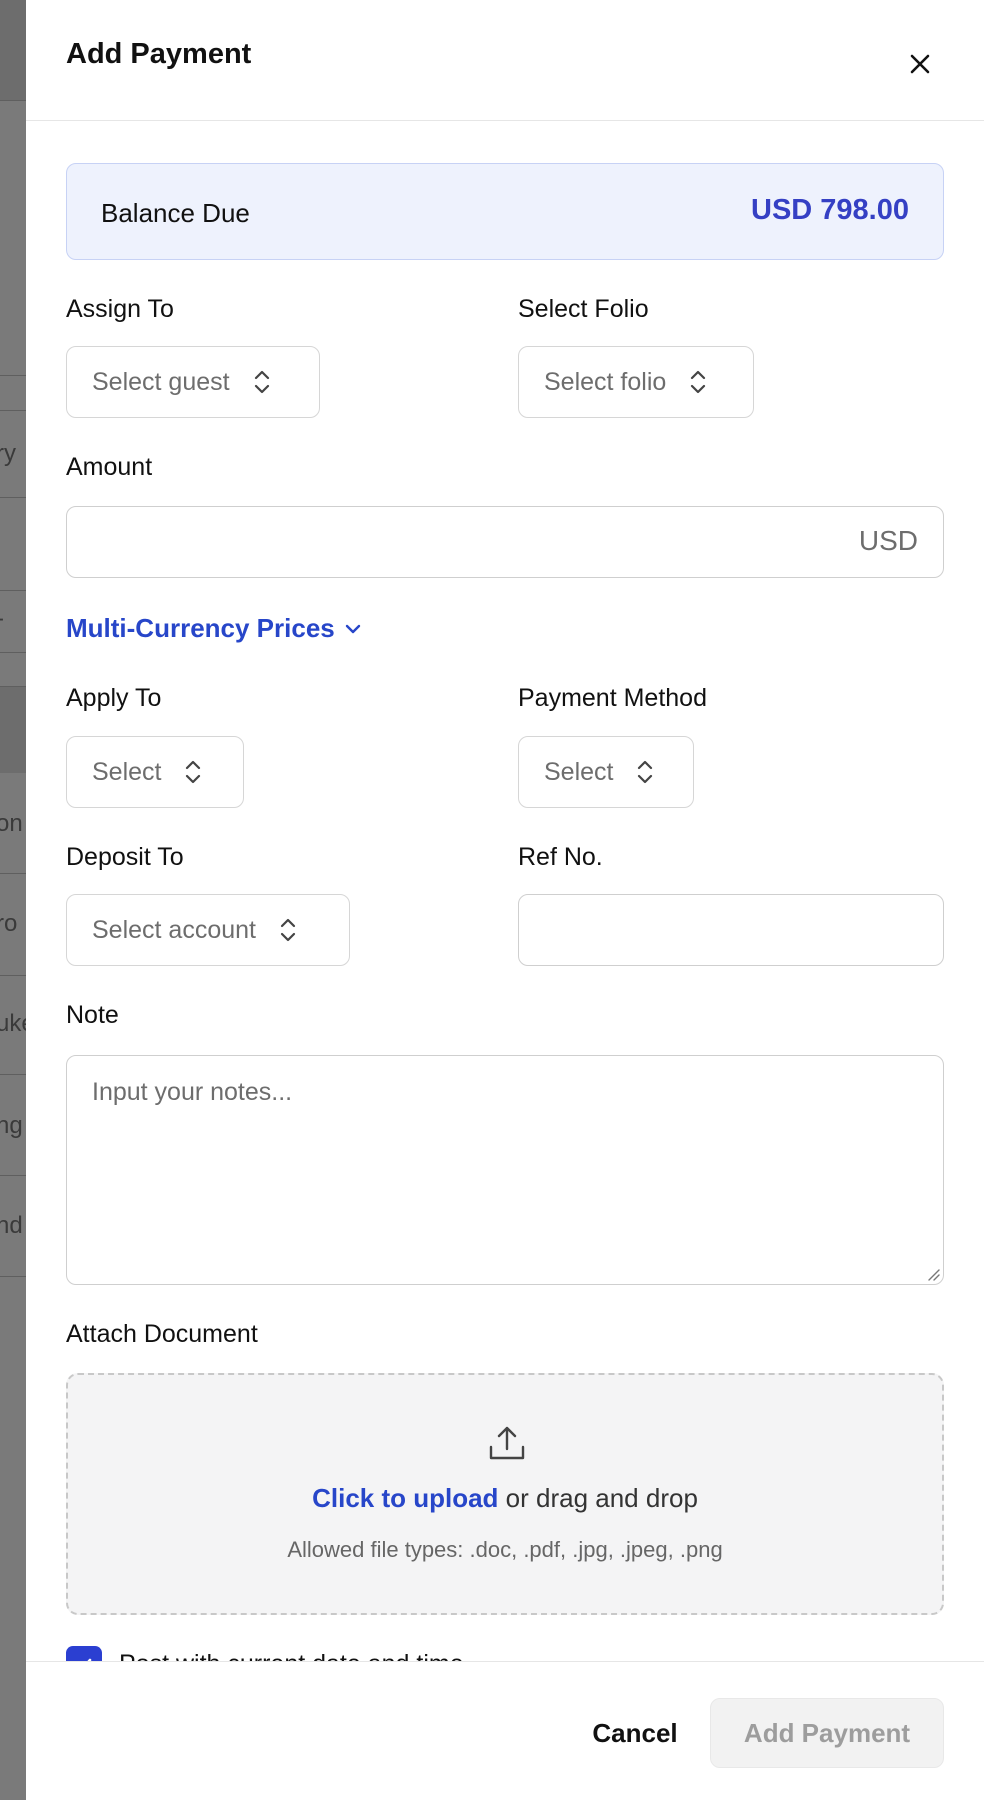 The height and width of the screenshot is (1800, 984). I want to click on drawer-title: Add Payment, so click(159, 54).